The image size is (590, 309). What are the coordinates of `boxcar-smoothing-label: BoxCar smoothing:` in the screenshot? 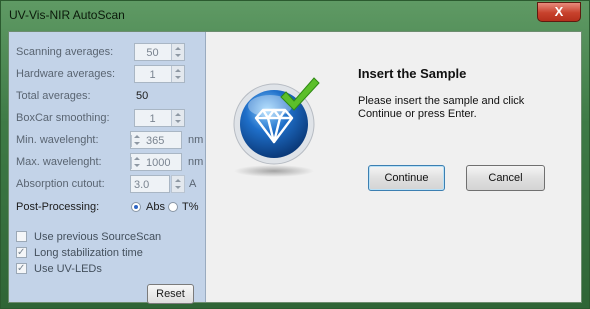 It's located at (63, 118).